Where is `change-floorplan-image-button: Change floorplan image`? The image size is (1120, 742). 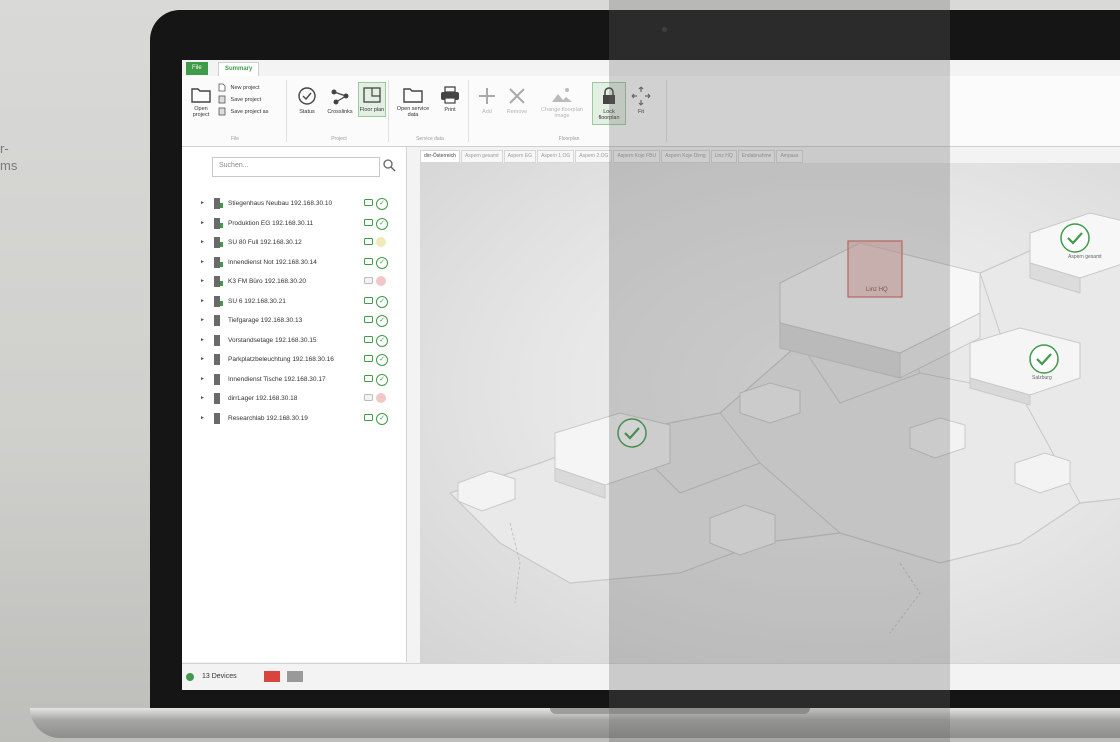
change-floorplan-image-button: Change floorplan image is located at coordinates (562, 102).